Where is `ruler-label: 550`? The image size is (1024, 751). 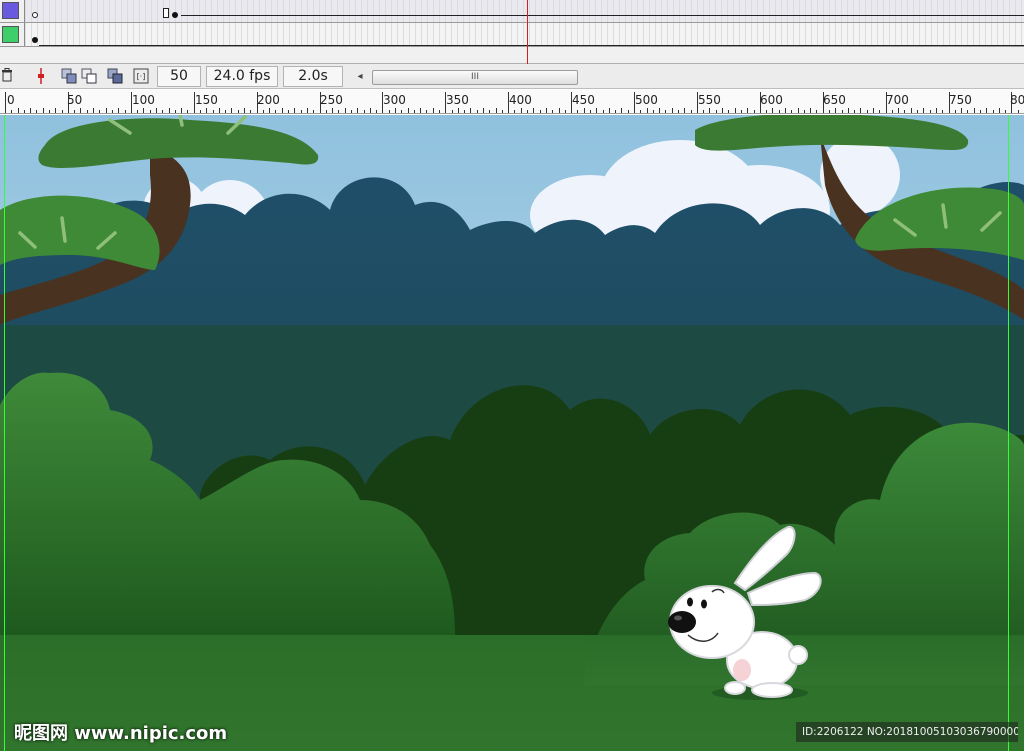 ruler-label: 550 is located at coordinates (709, 100).